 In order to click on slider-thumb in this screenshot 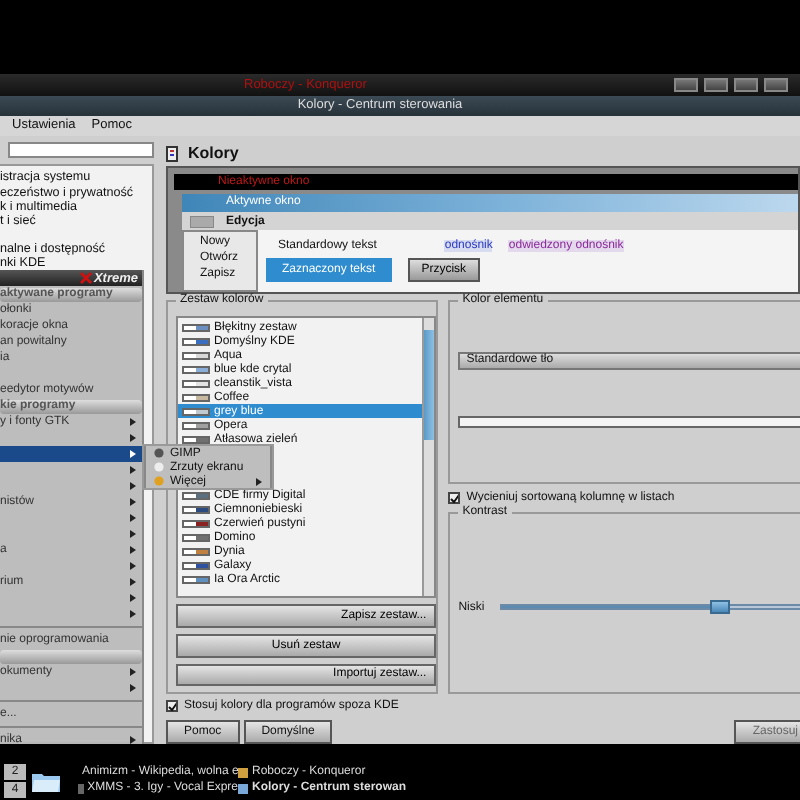, I will do `click(719, 607)`.